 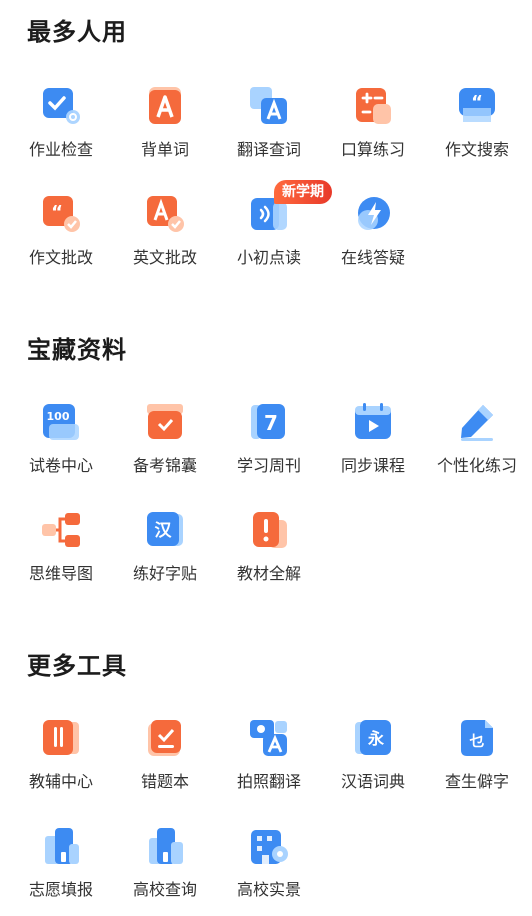 What do you see at coordinates (476, 781) in the screenshot?
I see `tile-label: 查生僻字` at bounding box center [476, 781].